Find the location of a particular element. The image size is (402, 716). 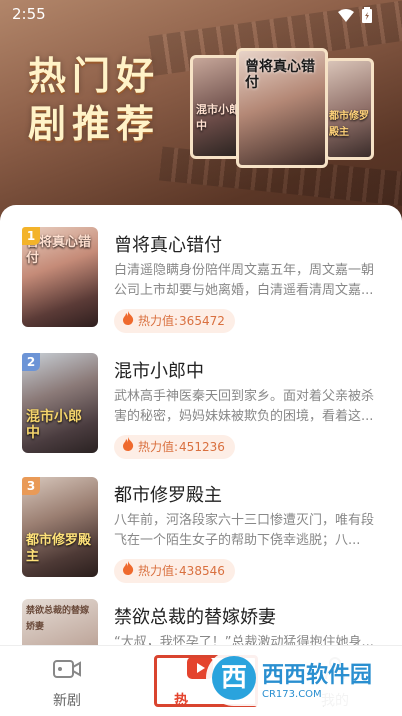

heat-badge: 热力值: 451236 is located at coordinates (174, 447).